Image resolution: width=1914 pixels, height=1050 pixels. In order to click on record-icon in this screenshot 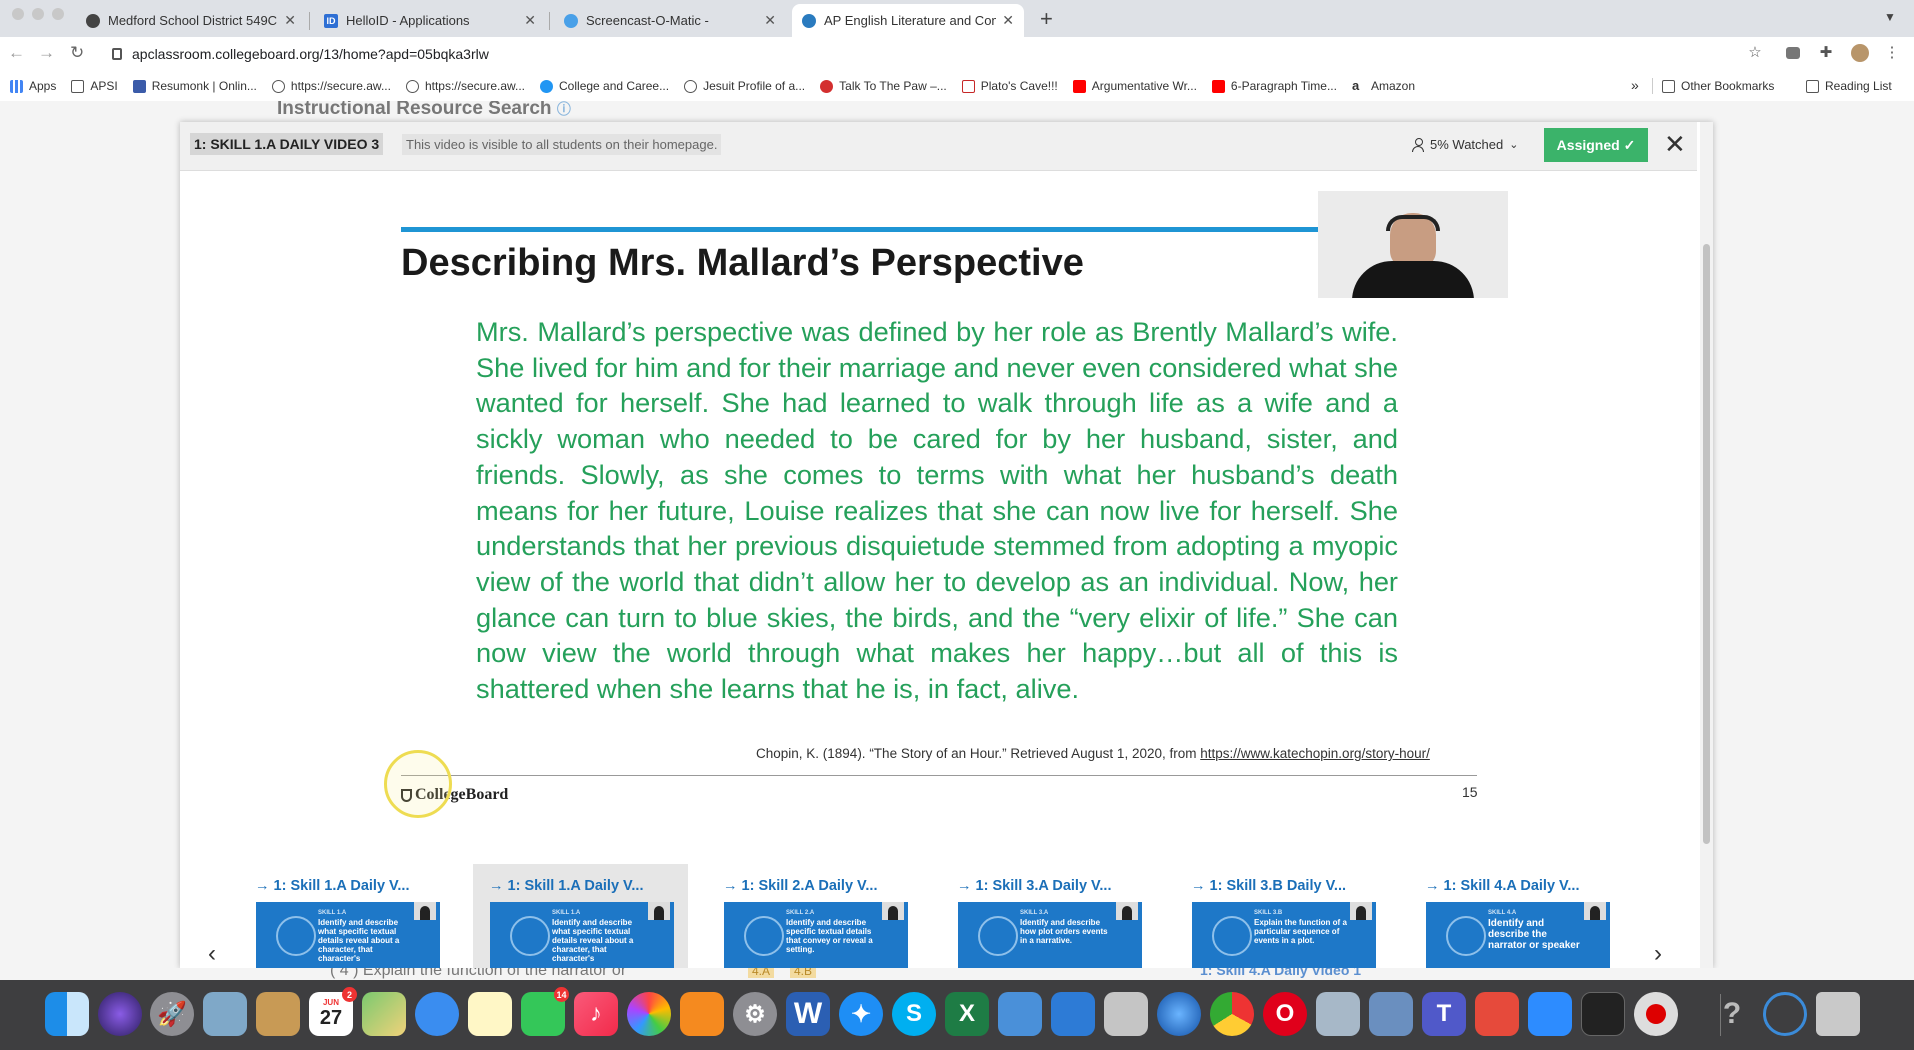, I will do `click(1656, 1014)`.